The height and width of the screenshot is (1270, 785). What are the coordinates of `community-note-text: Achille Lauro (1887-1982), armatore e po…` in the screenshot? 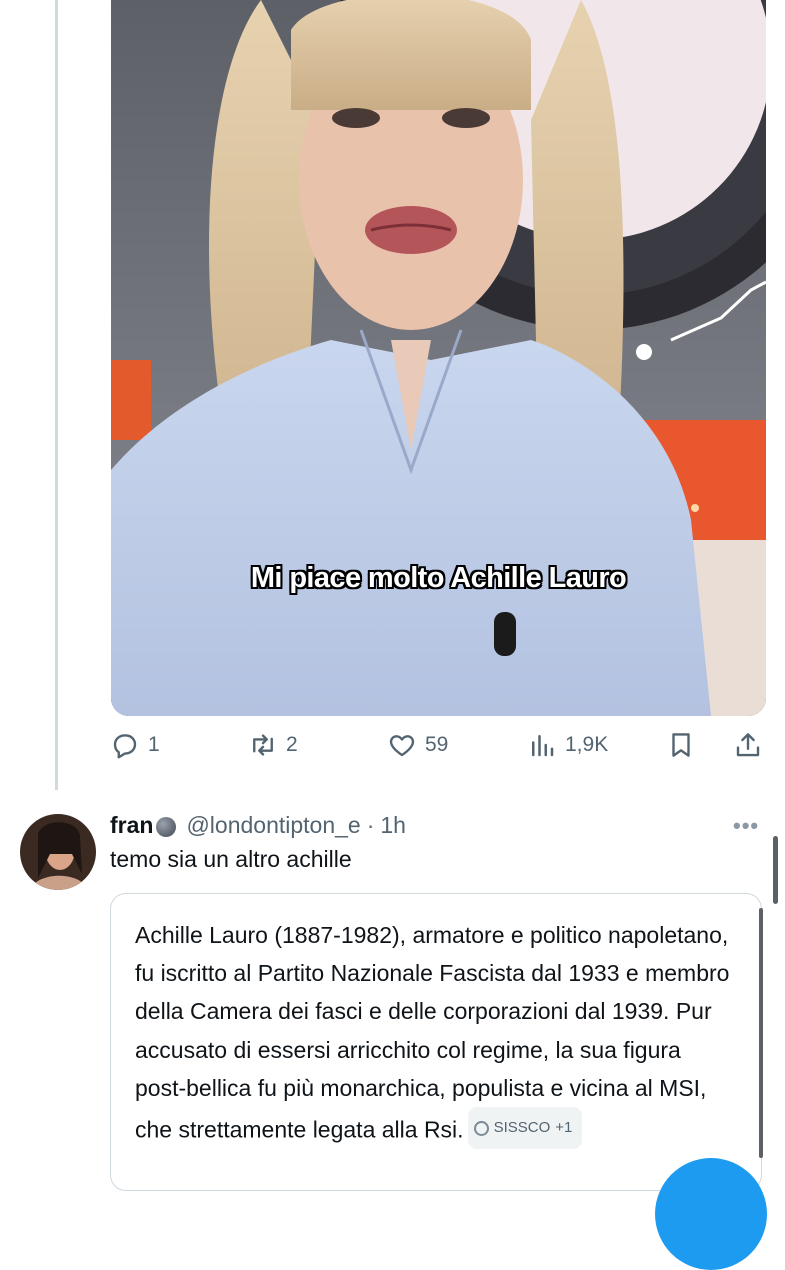 It's located at (436, 1033).